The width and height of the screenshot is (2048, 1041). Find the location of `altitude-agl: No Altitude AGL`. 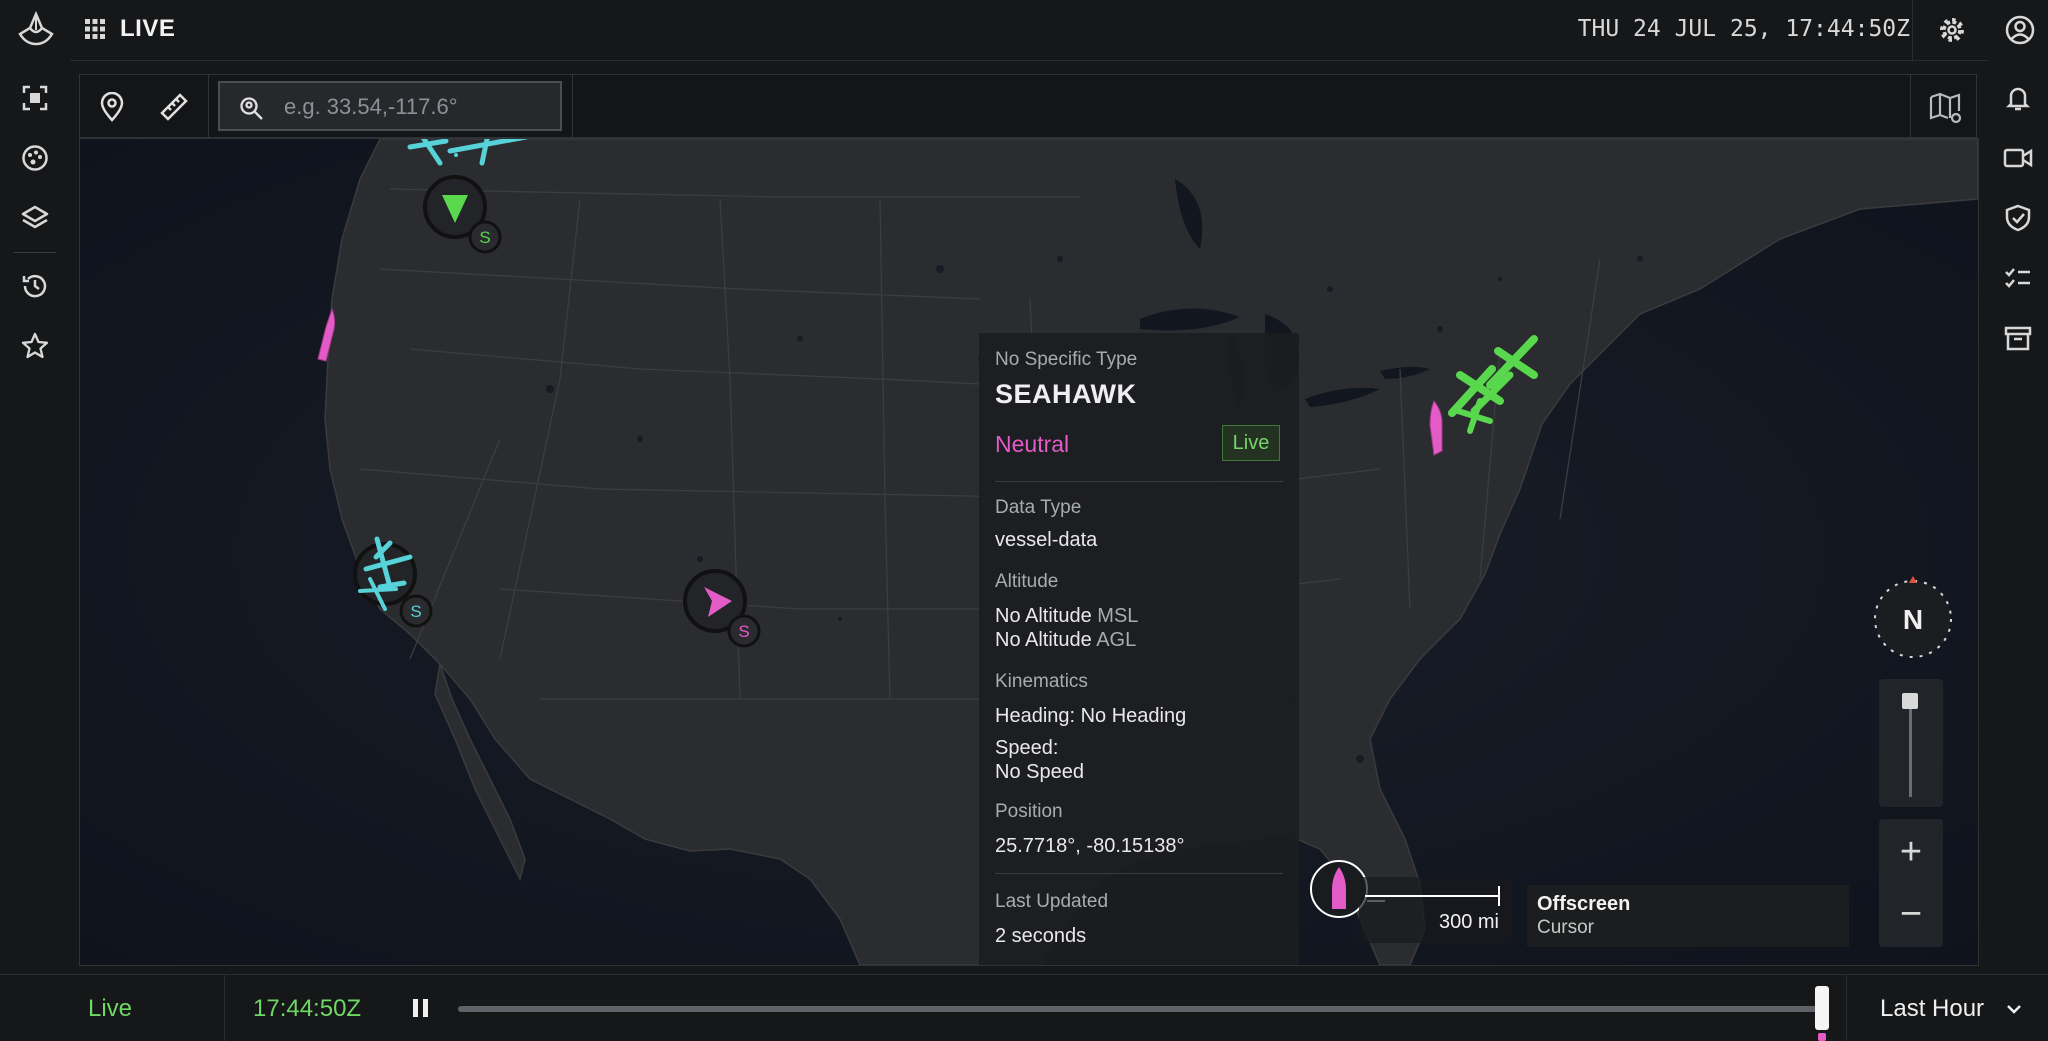

altitude-agl: No Altitude AGL is located at coordinates (1065, 640).